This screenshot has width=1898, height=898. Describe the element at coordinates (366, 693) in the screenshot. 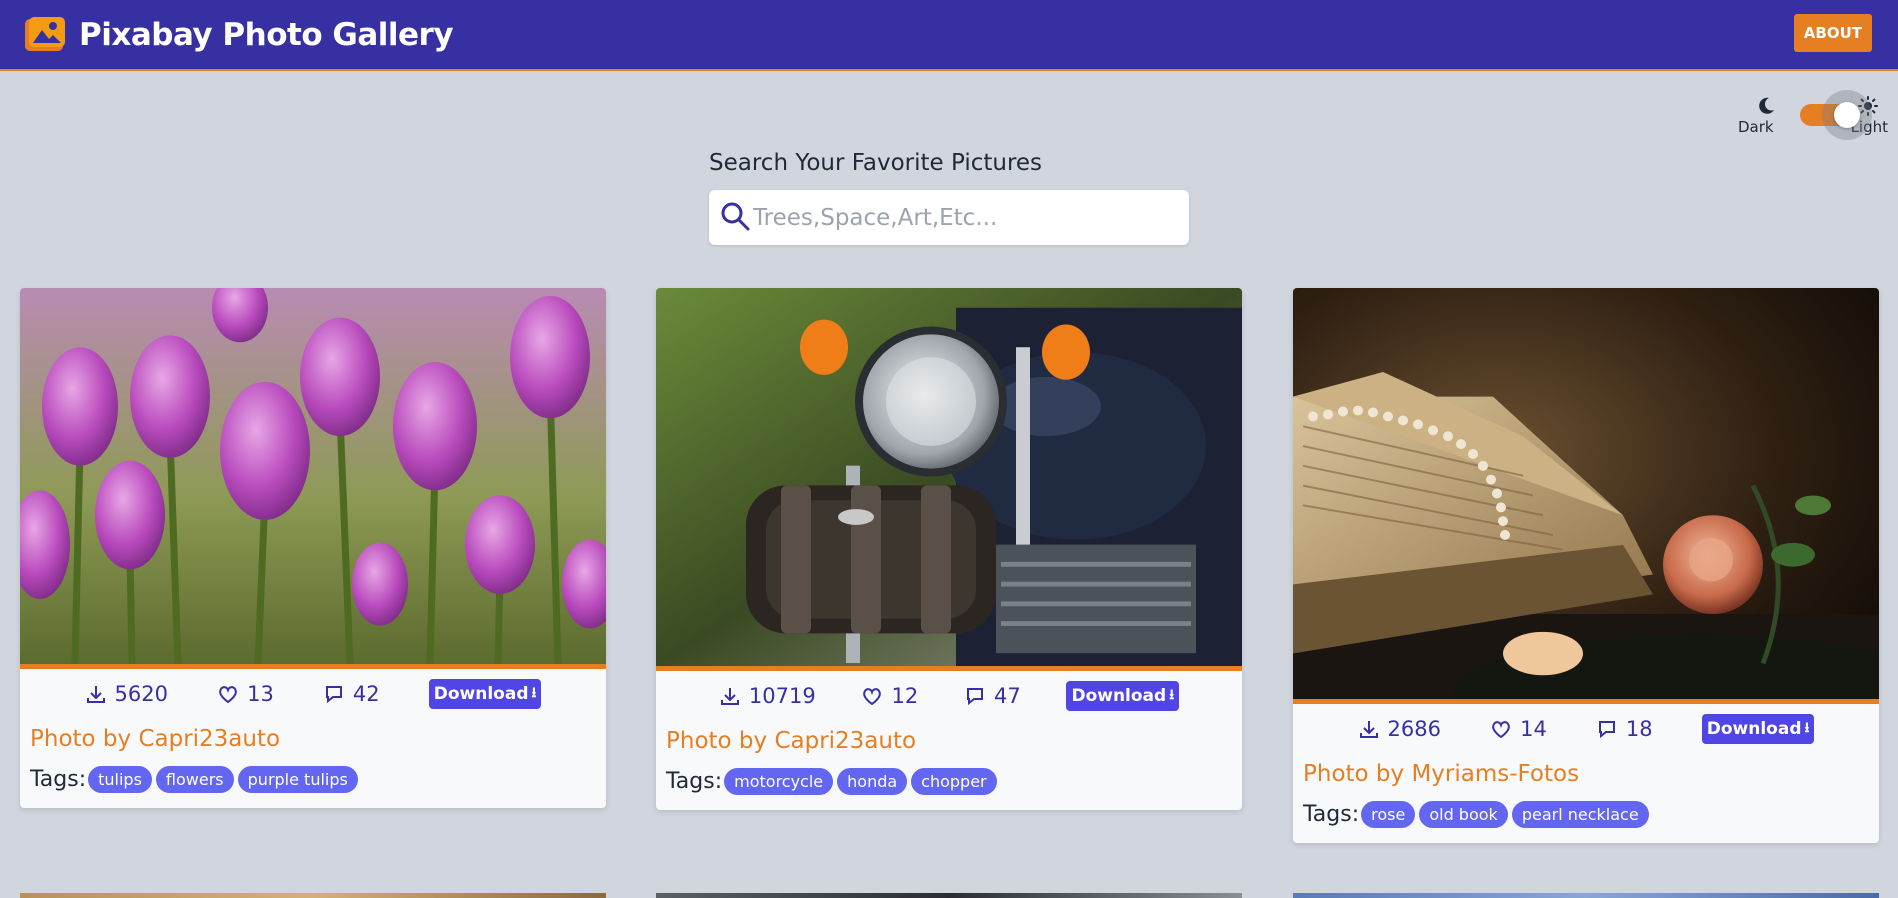

I see `comments-count: 42` at that location.